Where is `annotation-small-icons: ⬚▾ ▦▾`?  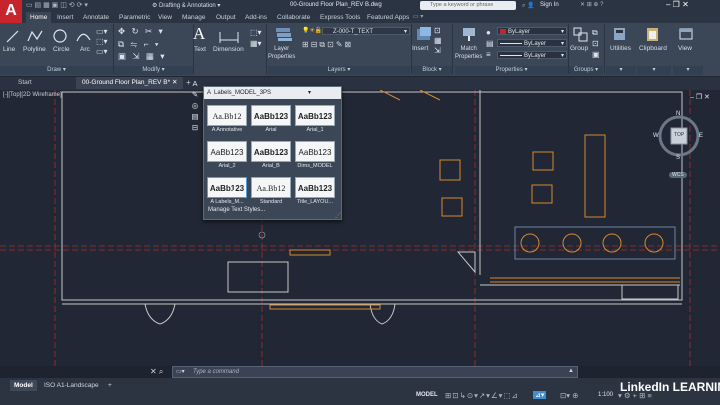 annotation-small-icons: ⬚▾ ▦▾ is located at coordinates (256, 38).